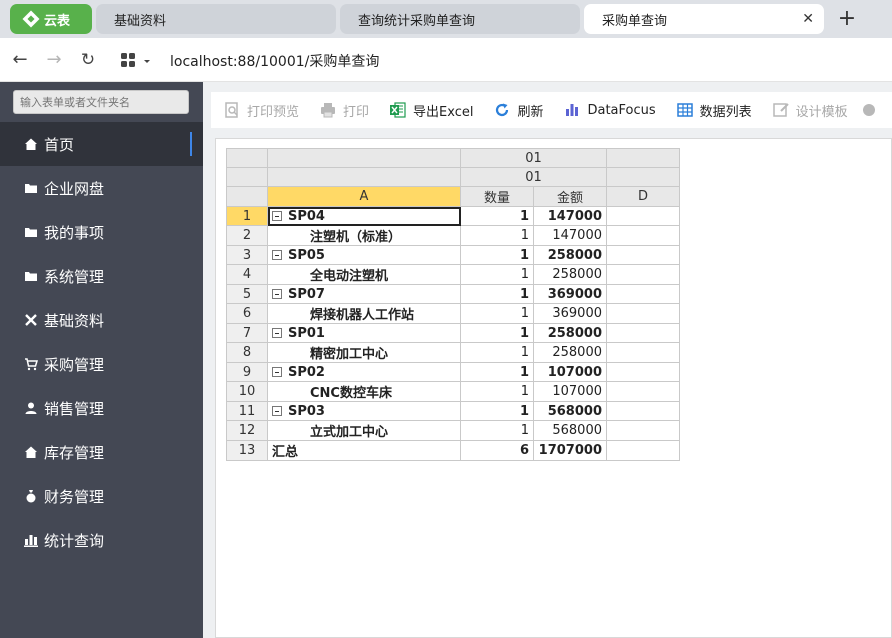  Describe the element at coordinates (137, 61) in the screenshot. I see `apps-grid-icon` at that location.